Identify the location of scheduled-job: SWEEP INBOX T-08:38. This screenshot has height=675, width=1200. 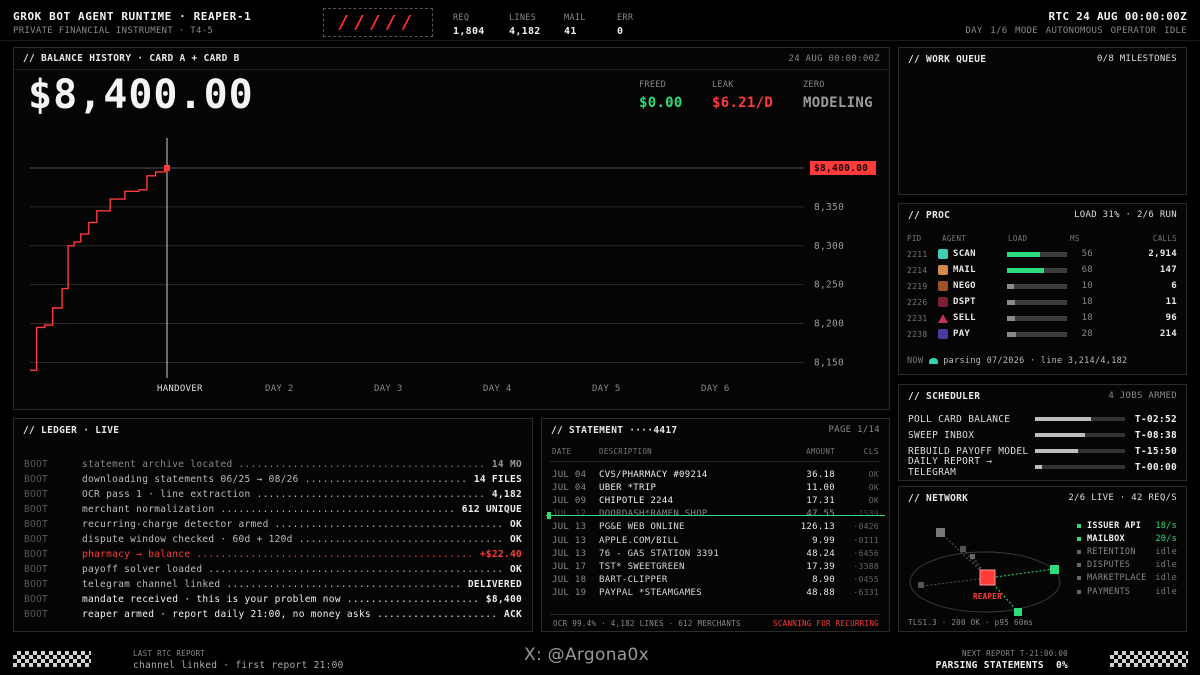
(1042, 435).